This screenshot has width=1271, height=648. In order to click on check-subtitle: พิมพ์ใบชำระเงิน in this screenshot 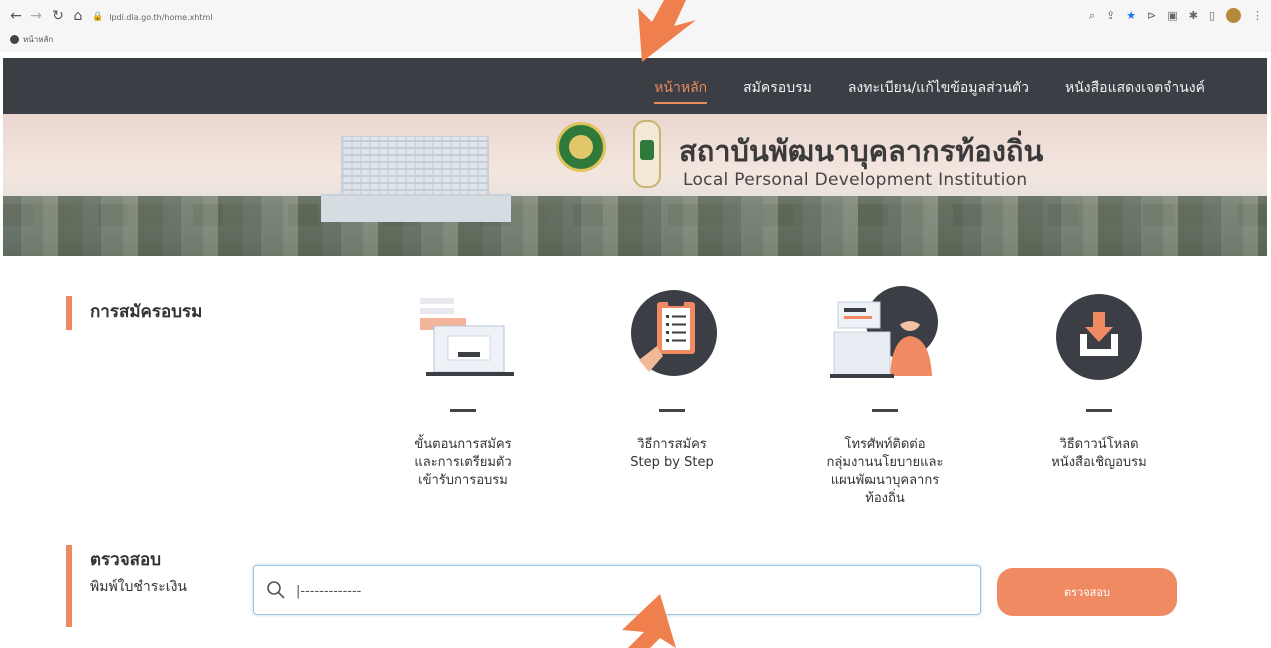, I will do `click(139, 587)`.